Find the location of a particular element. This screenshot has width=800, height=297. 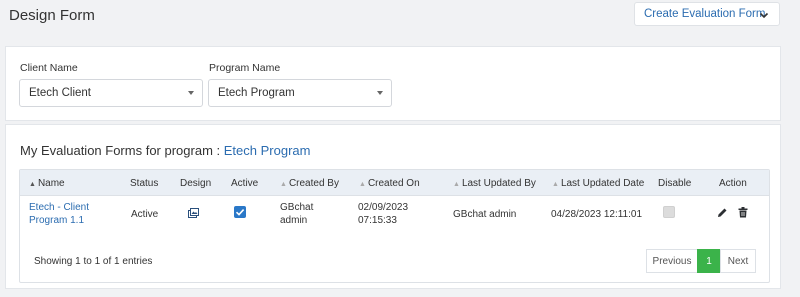

program-name-select: Etech Program is located at coordinates (300, 93).